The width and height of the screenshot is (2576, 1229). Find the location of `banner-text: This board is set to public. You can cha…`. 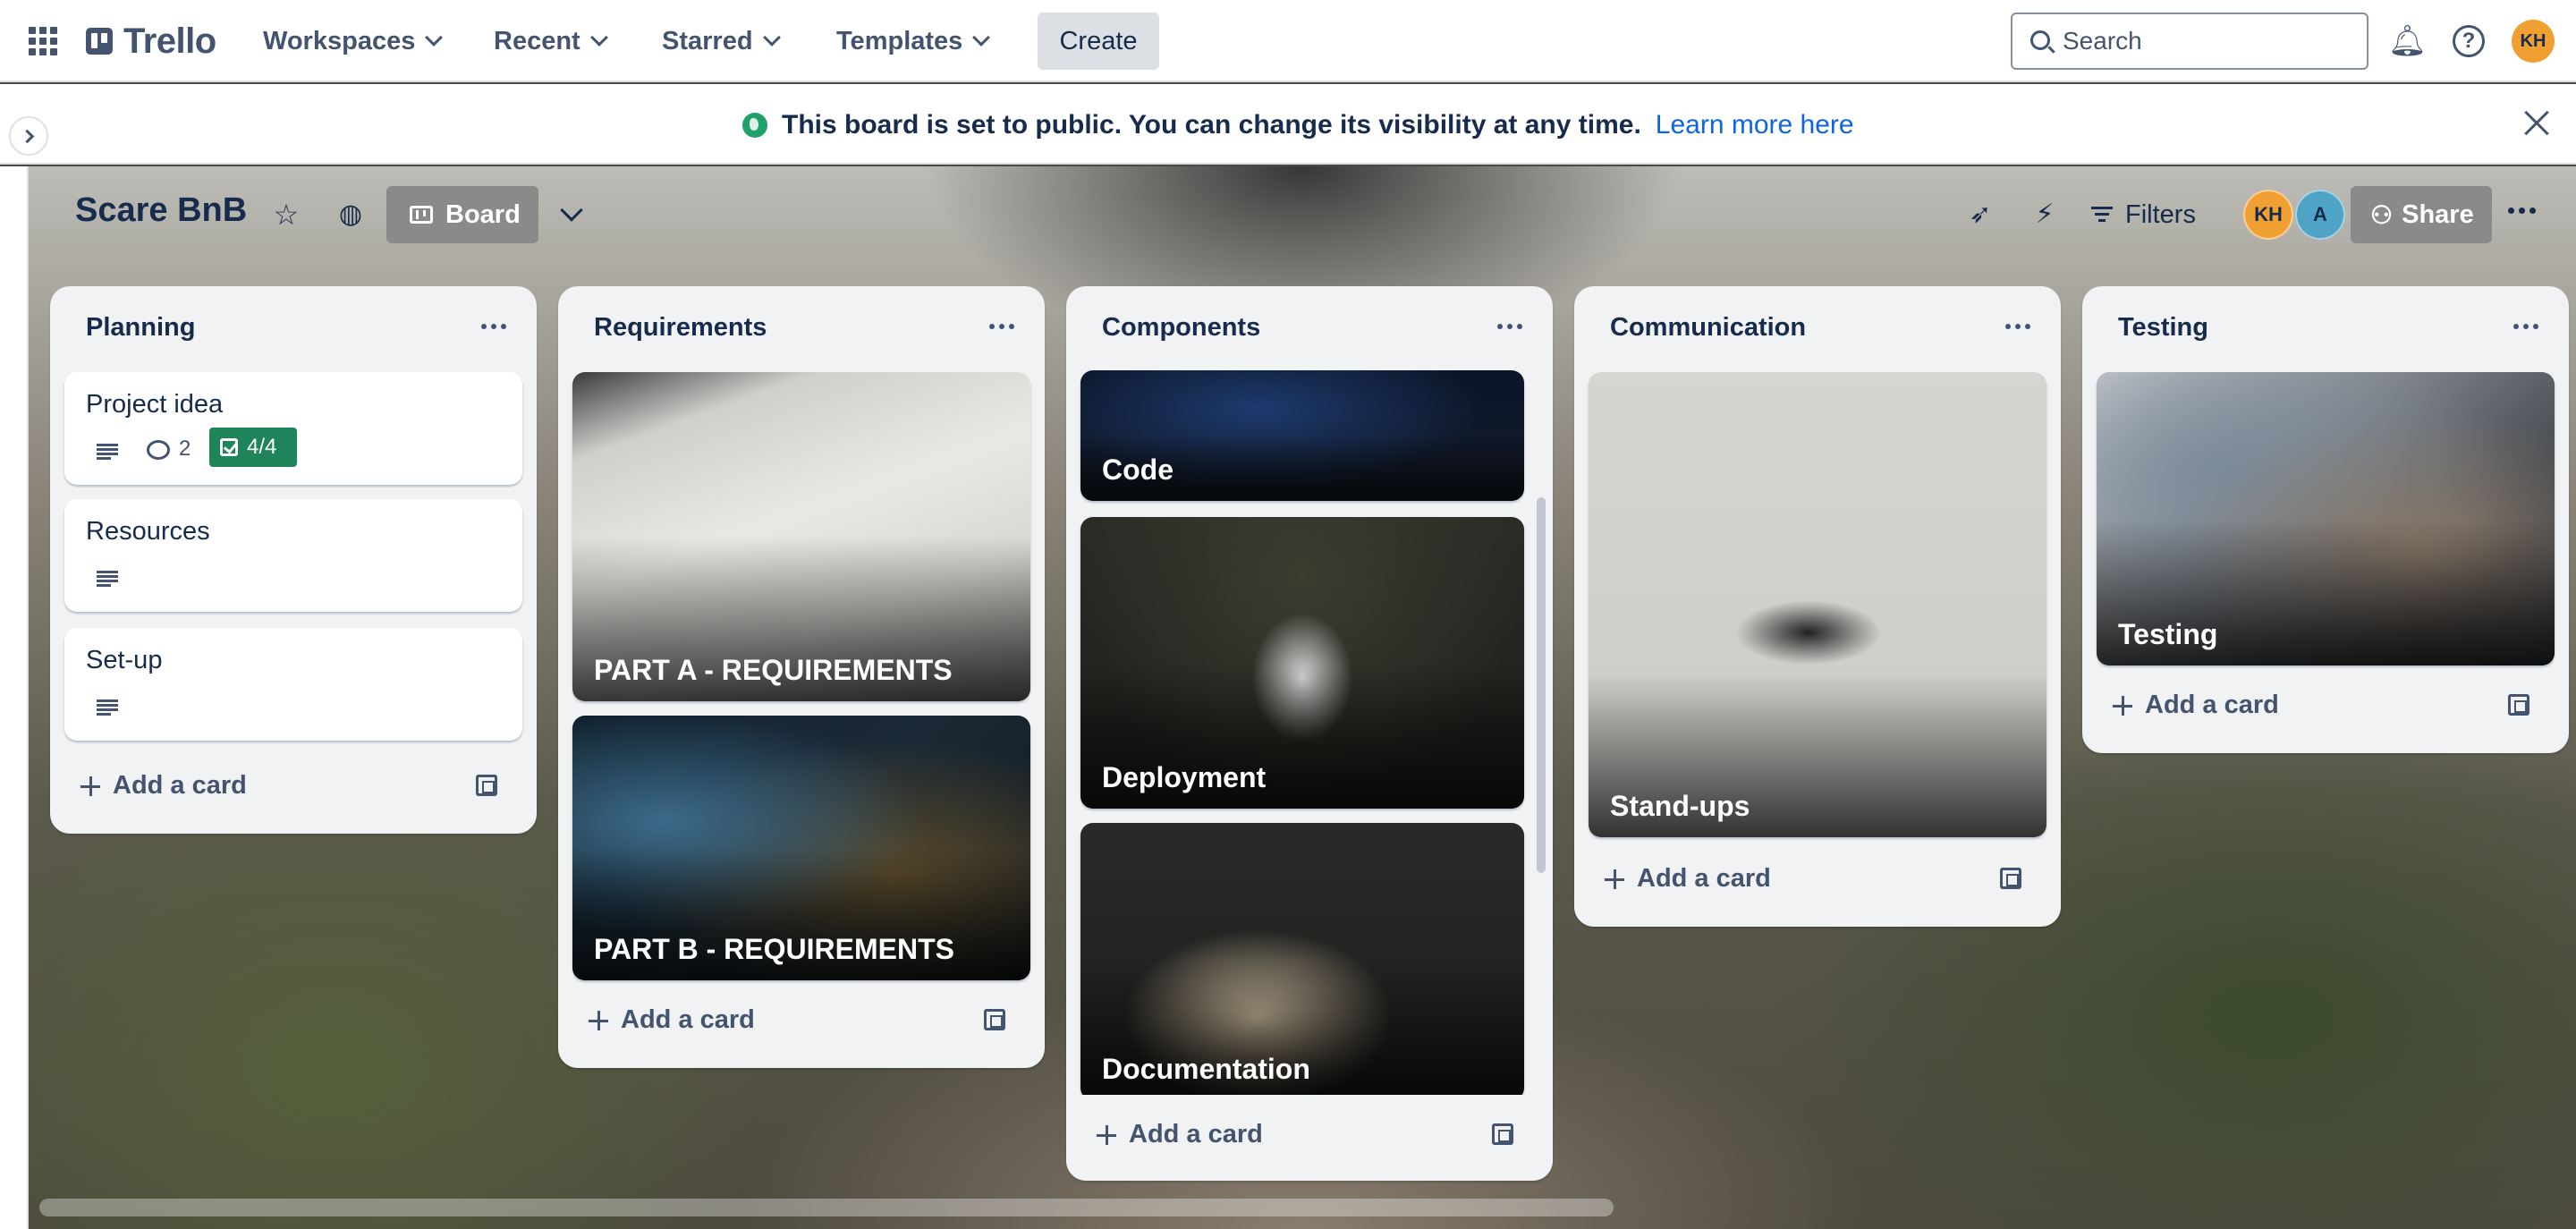

banner-text: This board is set to public. You can cha… is located at coordinates (1211, 125).